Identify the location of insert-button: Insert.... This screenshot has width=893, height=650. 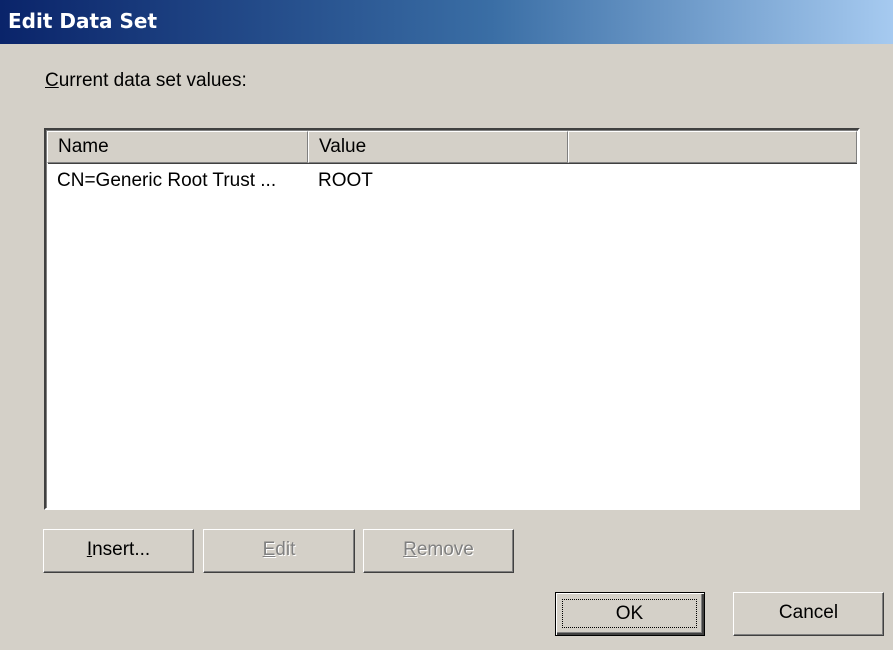
(118, 551).